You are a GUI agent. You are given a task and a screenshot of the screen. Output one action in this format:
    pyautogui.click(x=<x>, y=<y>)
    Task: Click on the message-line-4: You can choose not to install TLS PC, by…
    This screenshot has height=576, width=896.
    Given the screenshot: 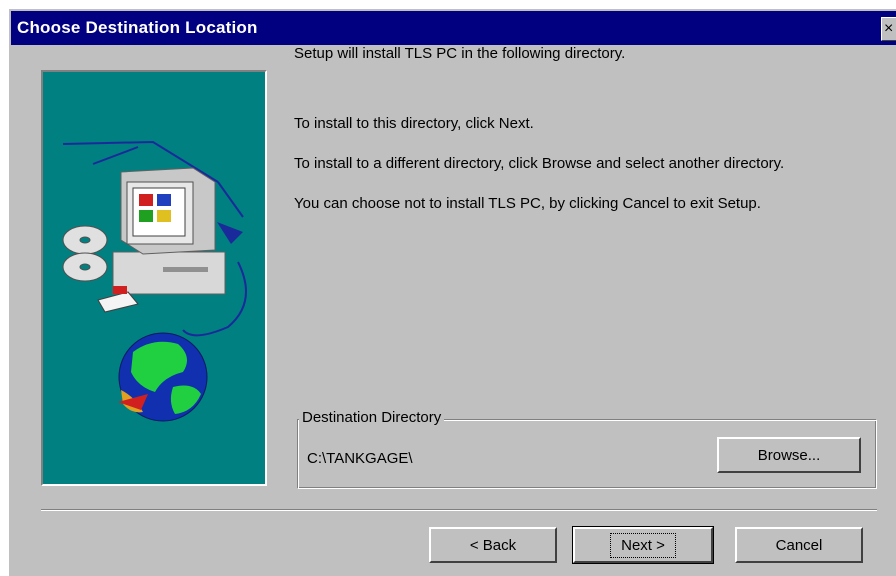 What is the action you would take?
    pyautogui.click(x=527, y=203)
    